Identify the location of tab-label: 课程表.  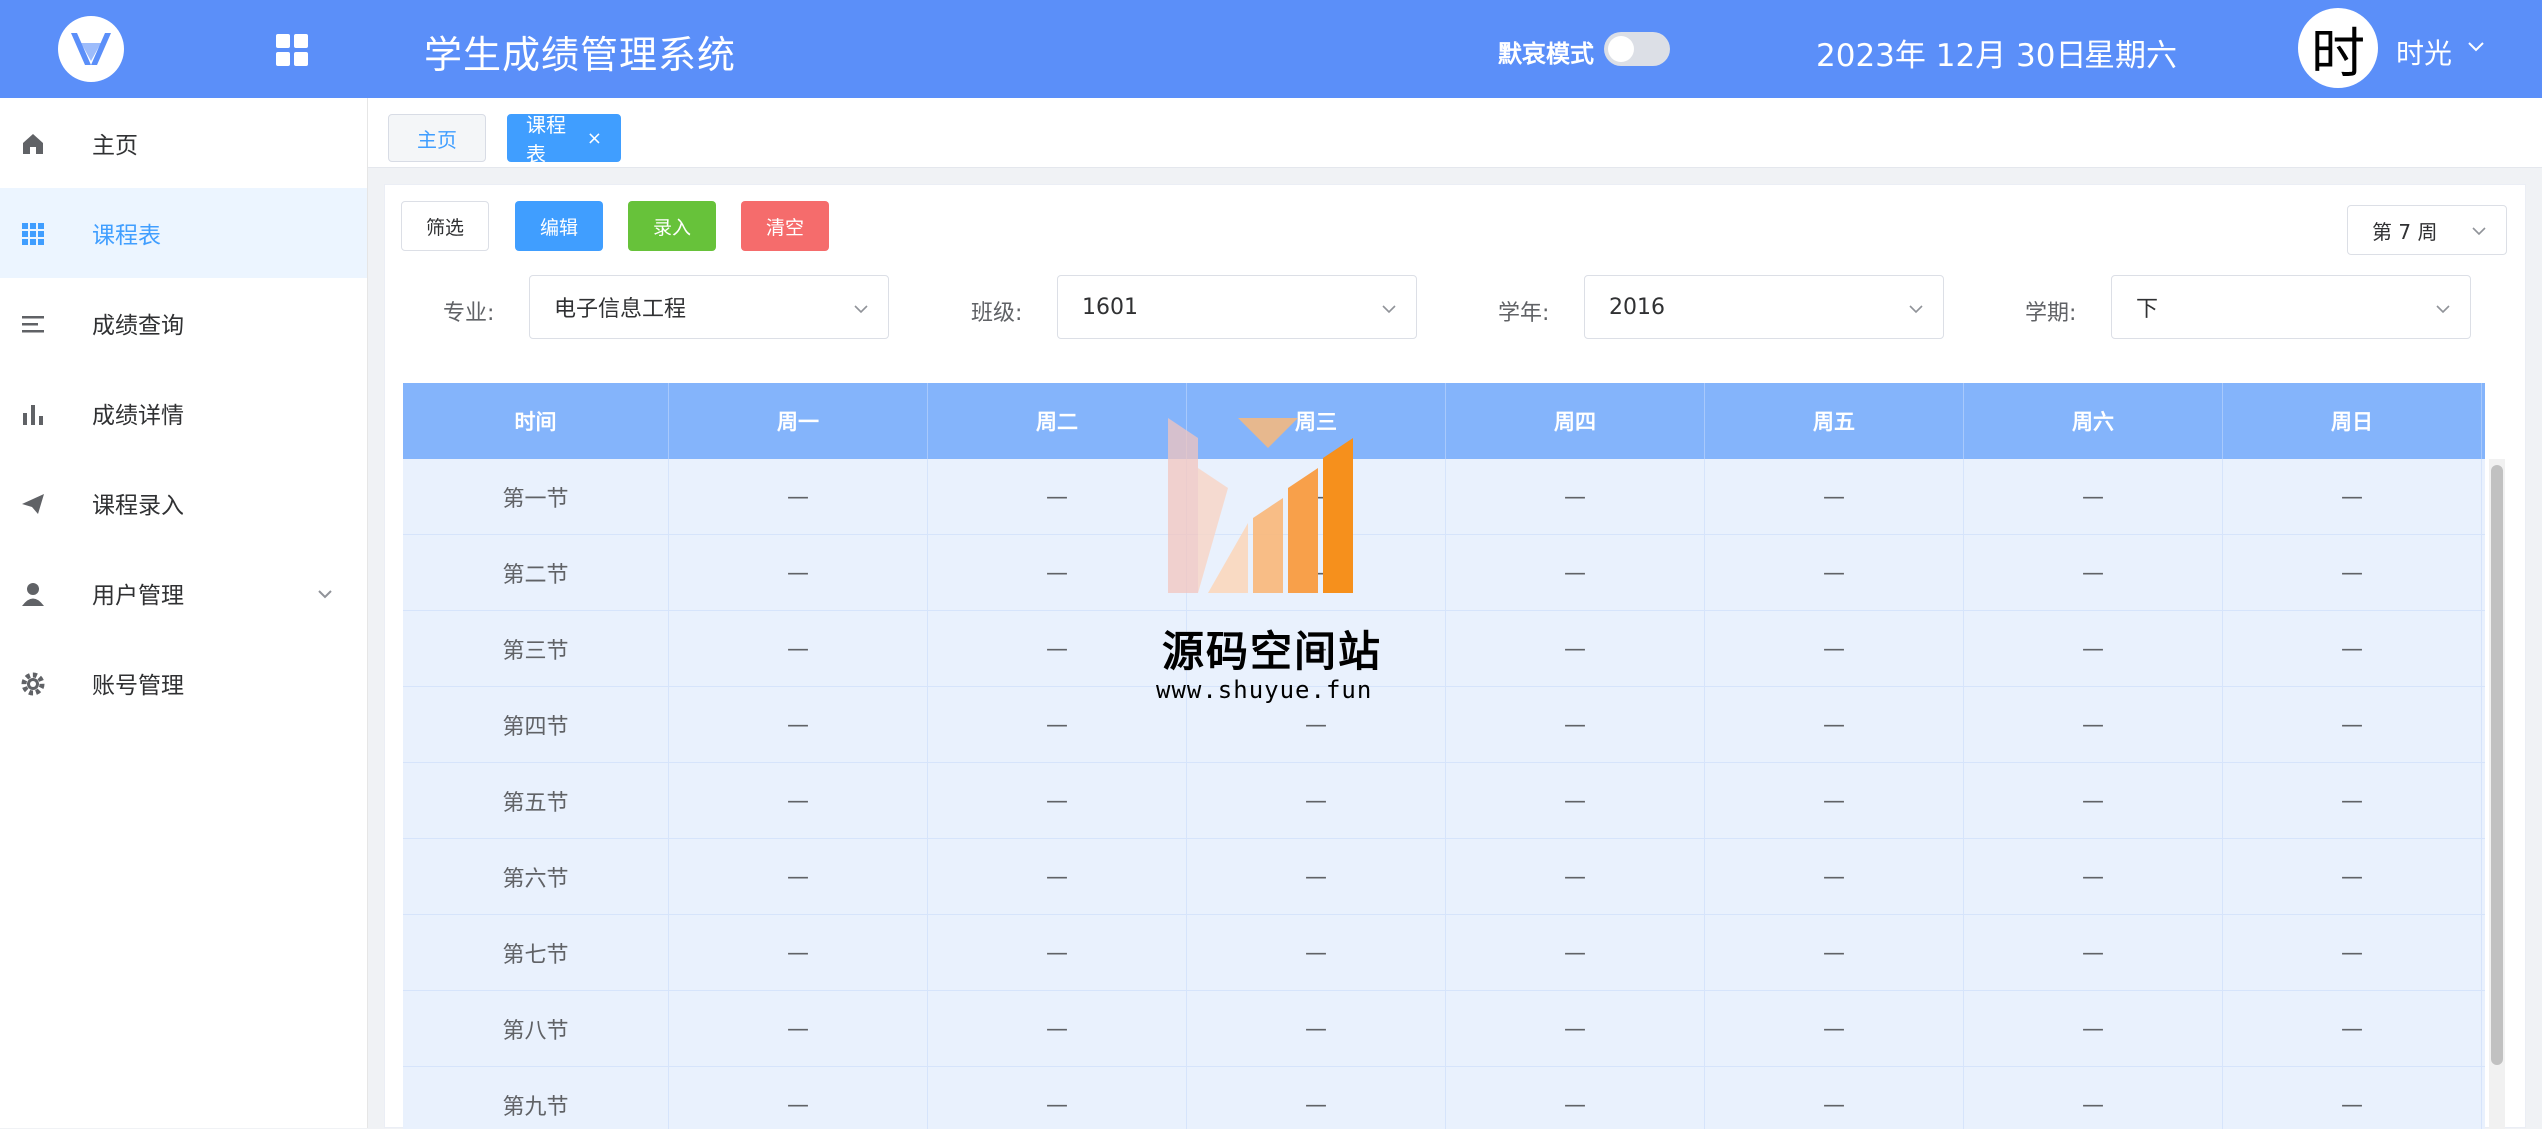
(546, 139).